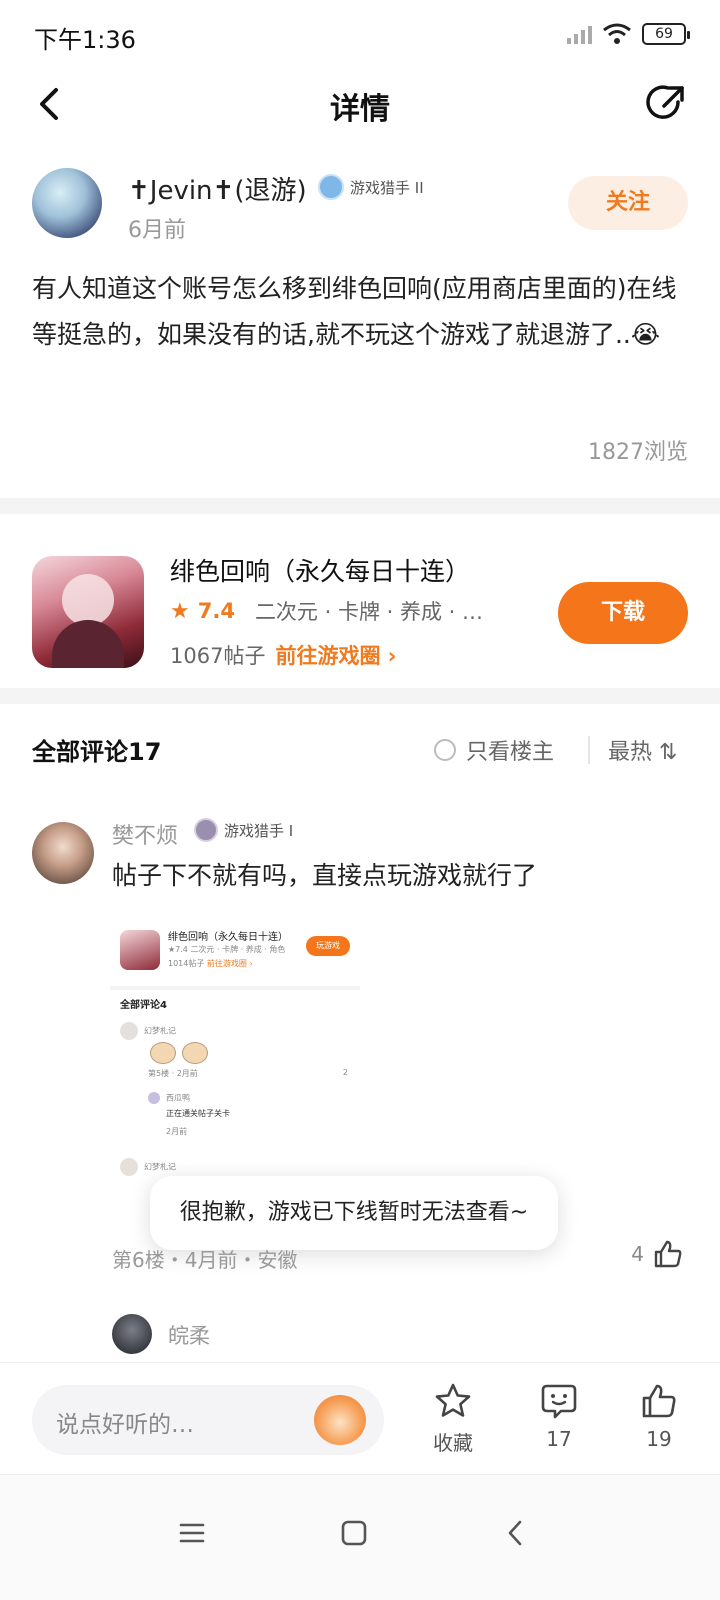 The image size is (720, 1600). I want to click on commenter-avatar, so click(63, 853).